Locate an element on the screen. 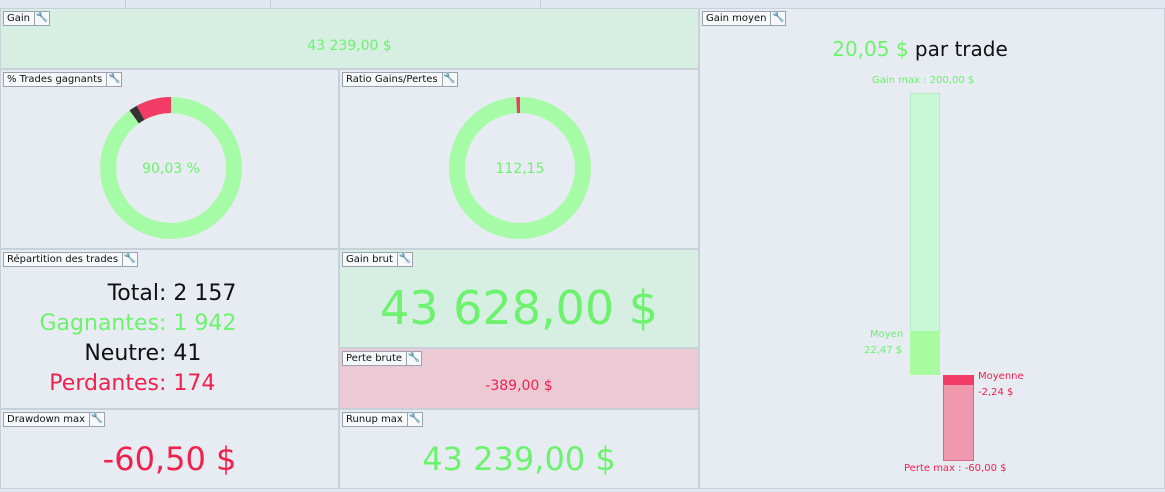  ratio-donut: 112,15 is located at coordinates (520, 168).